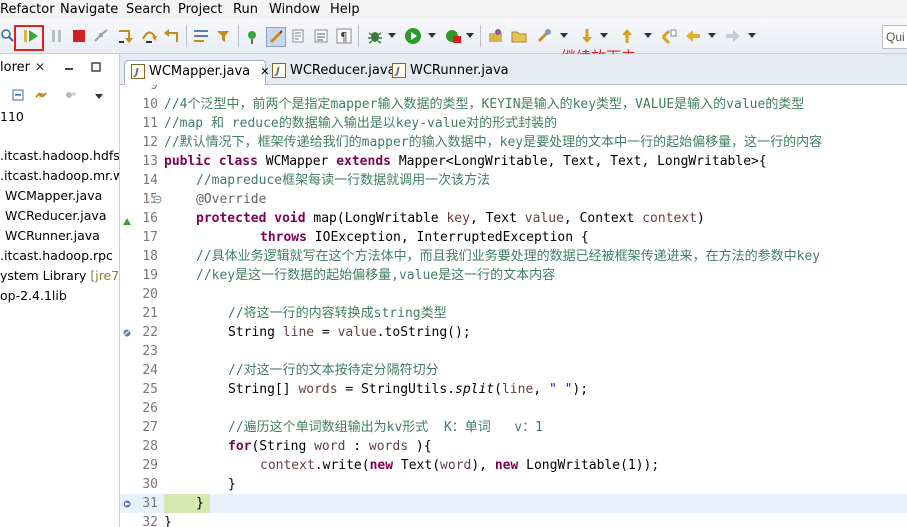 This screenshot has height=527, width=907. I want to click on collapse-all-icon, so click(19, 95).